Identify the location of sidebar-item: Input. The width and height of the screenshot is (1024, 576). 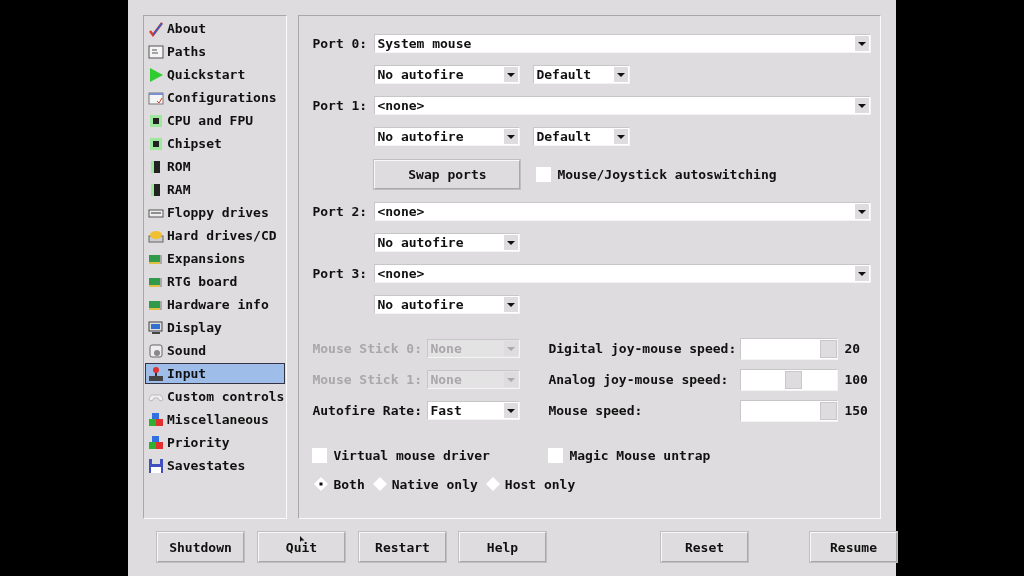
(215, 373).